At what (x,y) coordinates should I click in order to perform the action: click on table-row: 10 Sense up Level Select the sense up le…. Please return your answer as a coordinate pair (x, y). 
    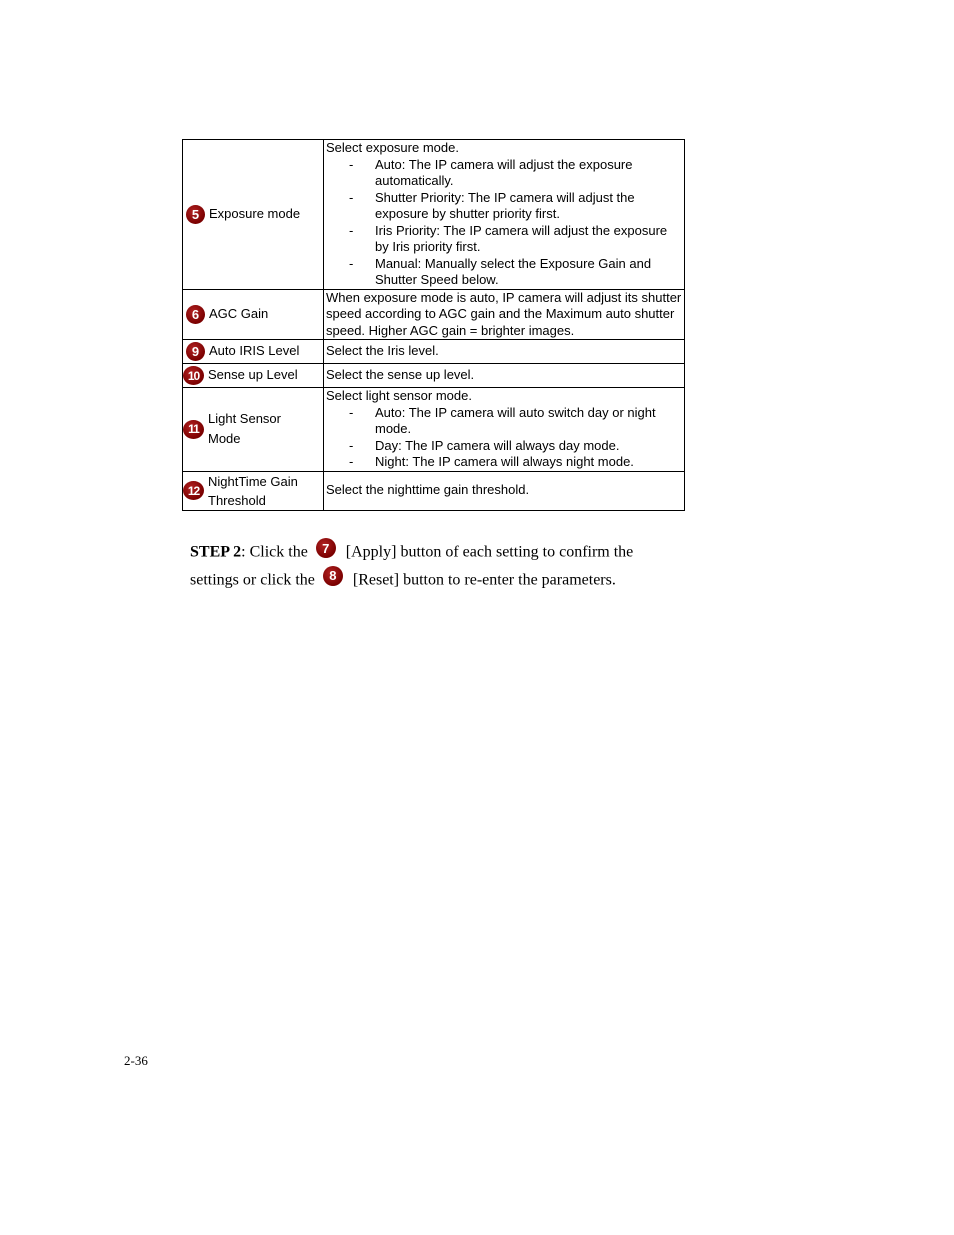
    Looking at the image, I should click on (433, 375).